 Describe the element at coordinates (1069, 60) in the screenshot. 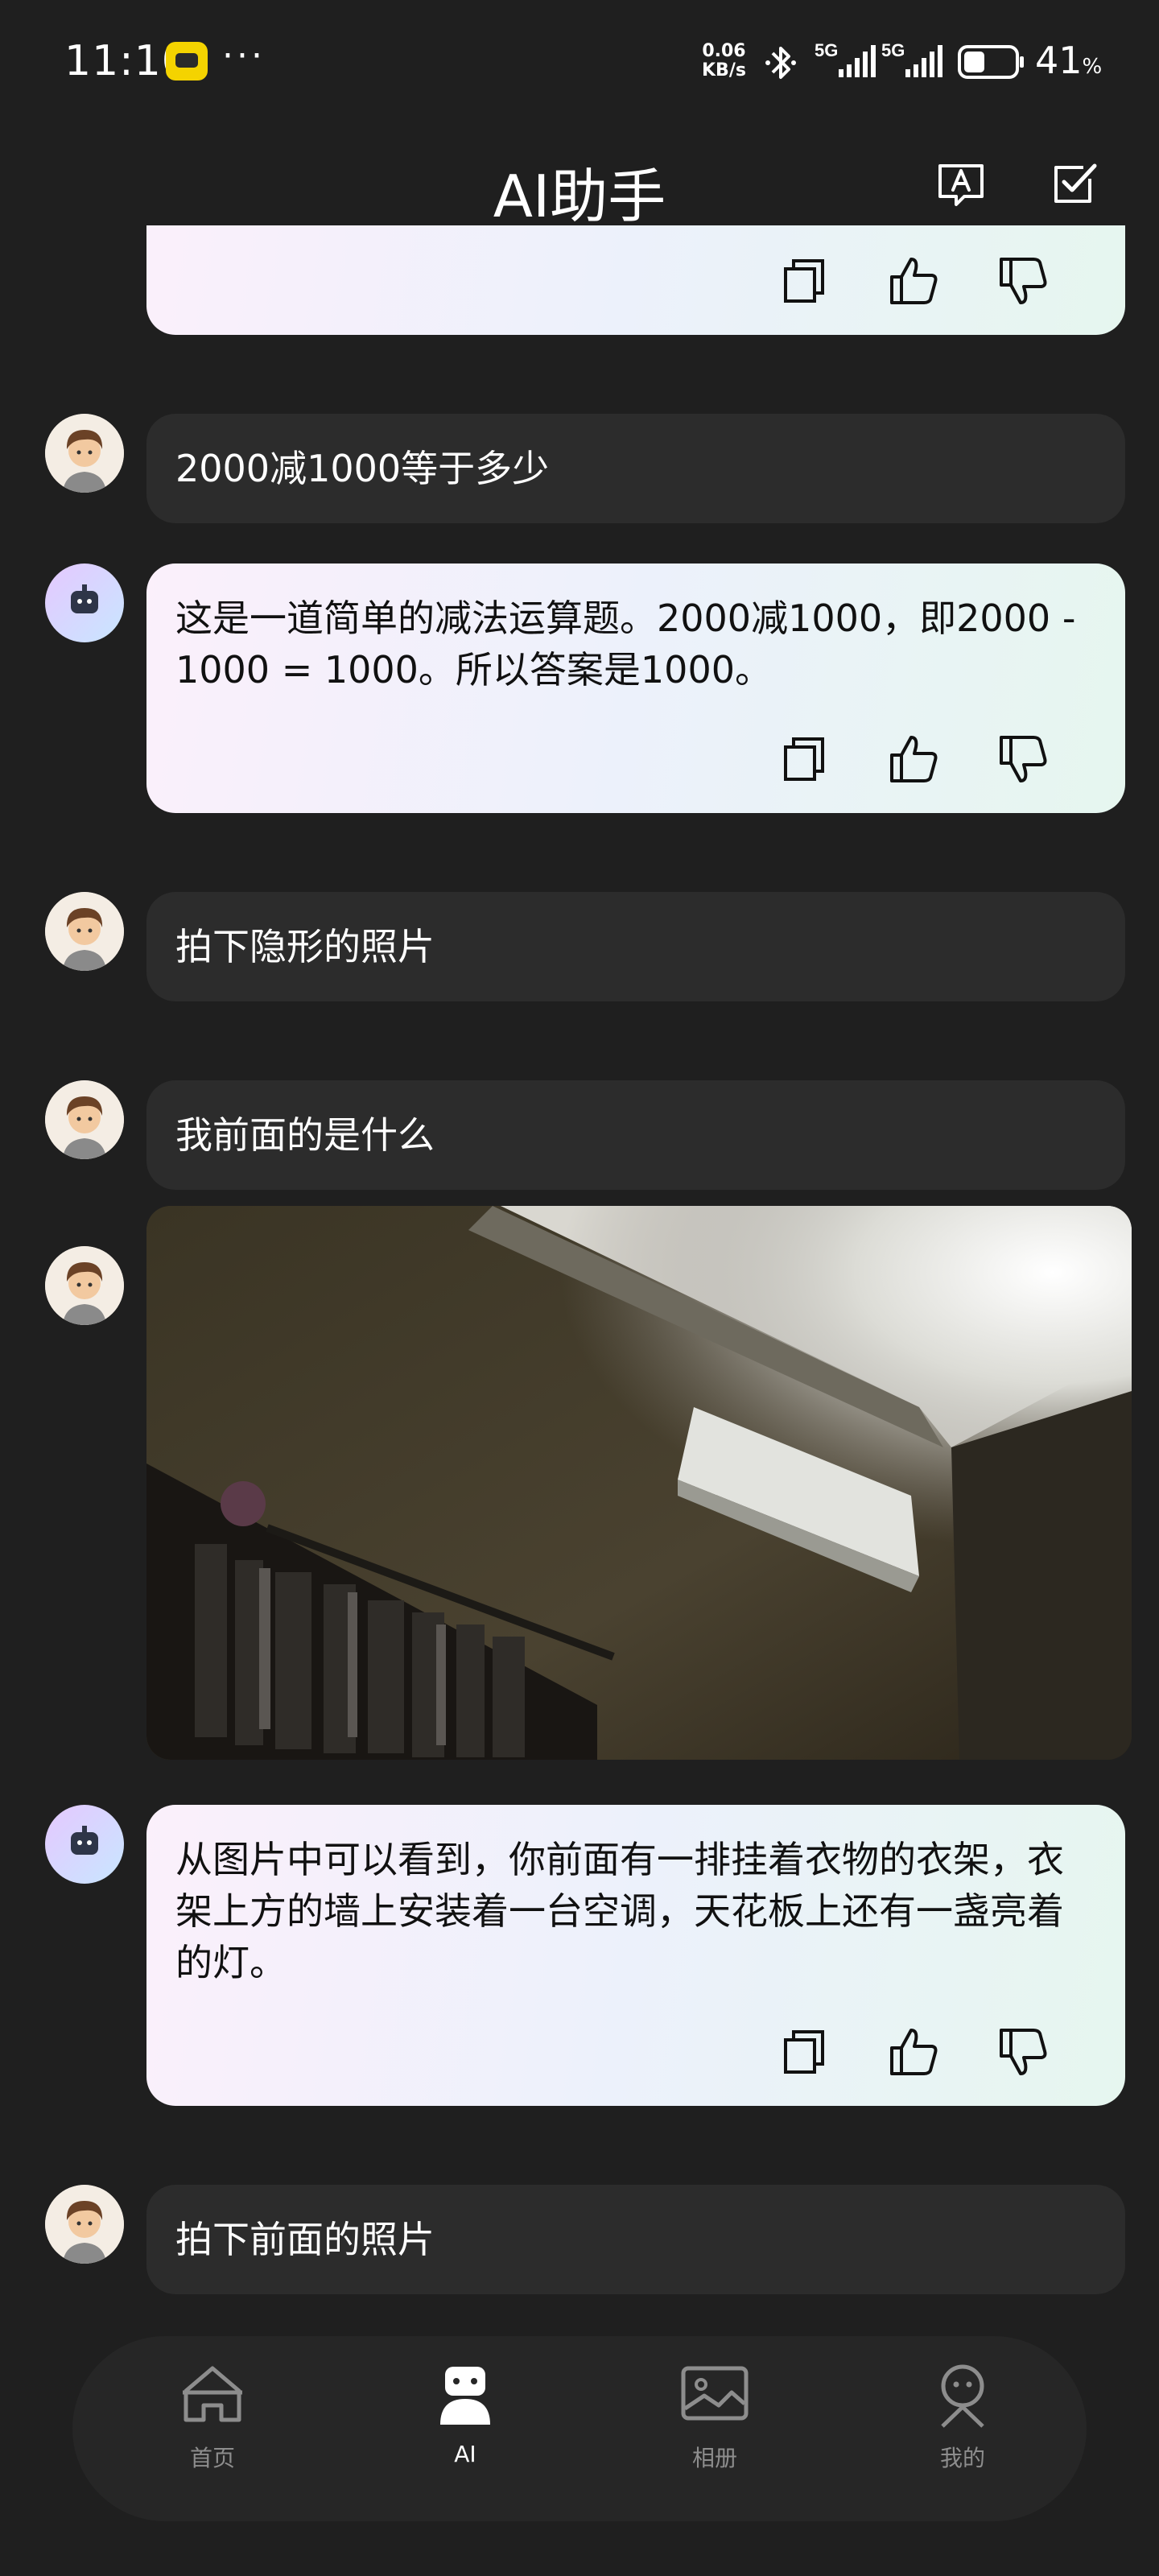

I see `battery-percentage: 41%` at that location.